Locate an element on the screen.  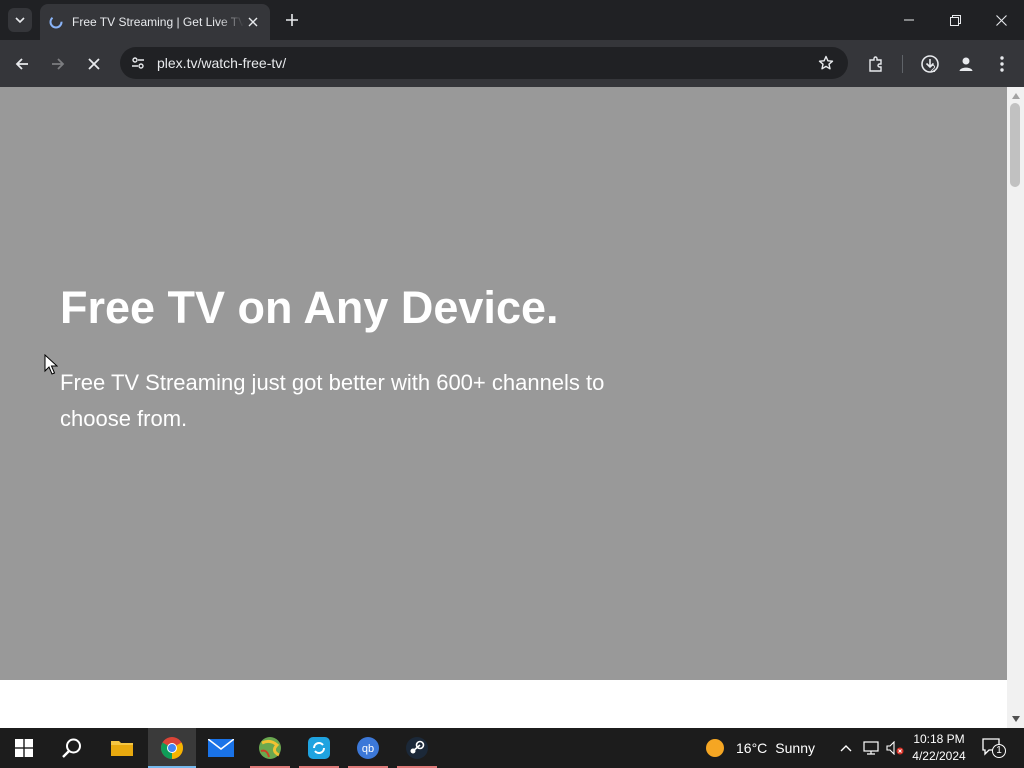
search-button is located at coordinates (72, 748).